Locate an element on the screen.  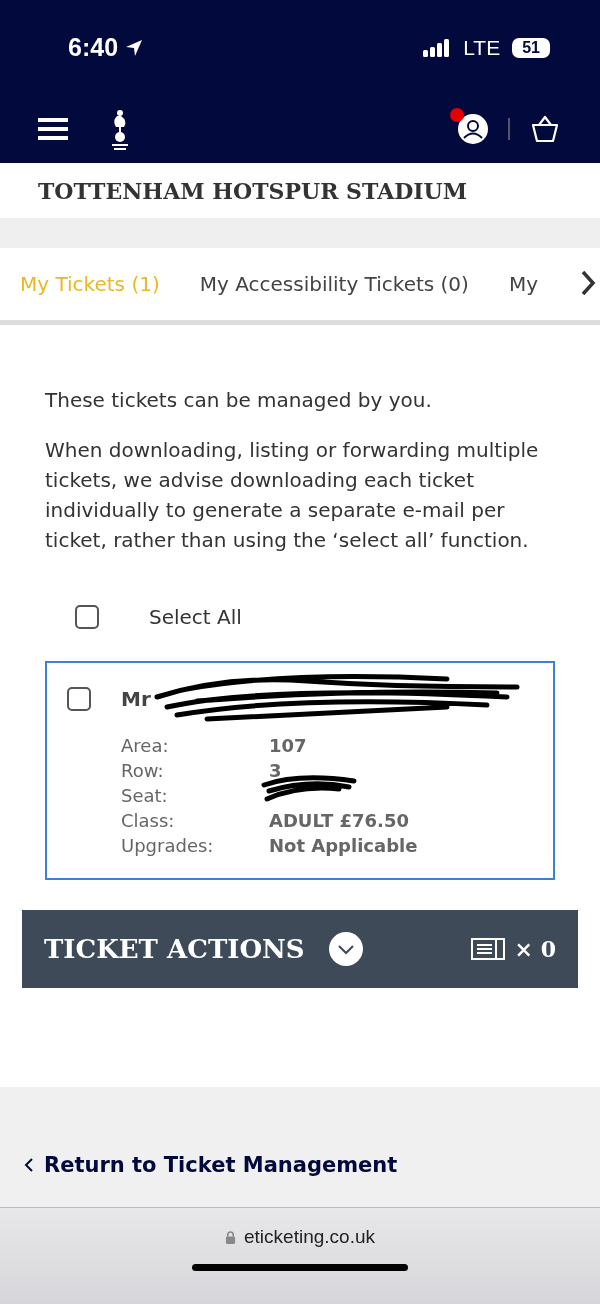
detail-value: 107 is located at coordinates (288, 746).